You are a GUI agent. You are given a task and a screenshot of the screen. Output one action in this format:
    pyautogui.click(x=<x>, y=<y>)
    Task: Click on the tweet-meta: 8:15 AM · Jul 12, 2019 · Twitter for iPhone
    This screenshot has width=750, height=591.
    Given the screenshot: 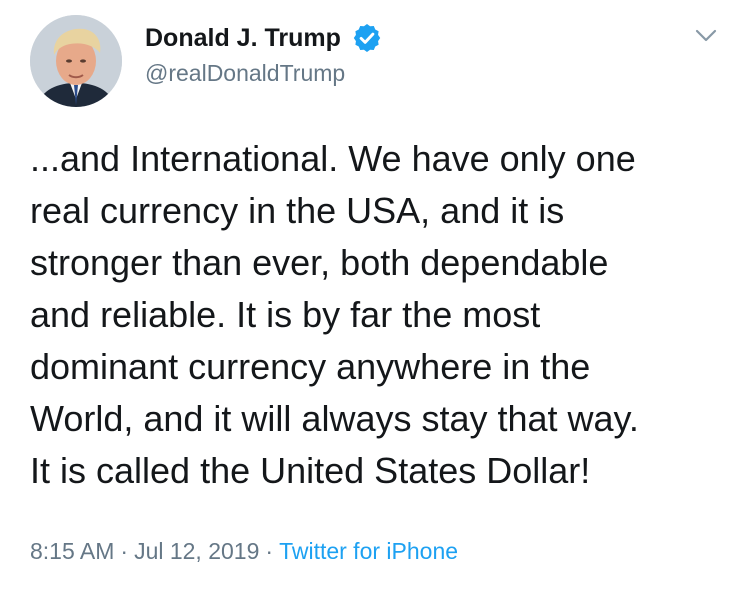 What is the action you would take?
    pyautogui.click(x=244, y=551)
    